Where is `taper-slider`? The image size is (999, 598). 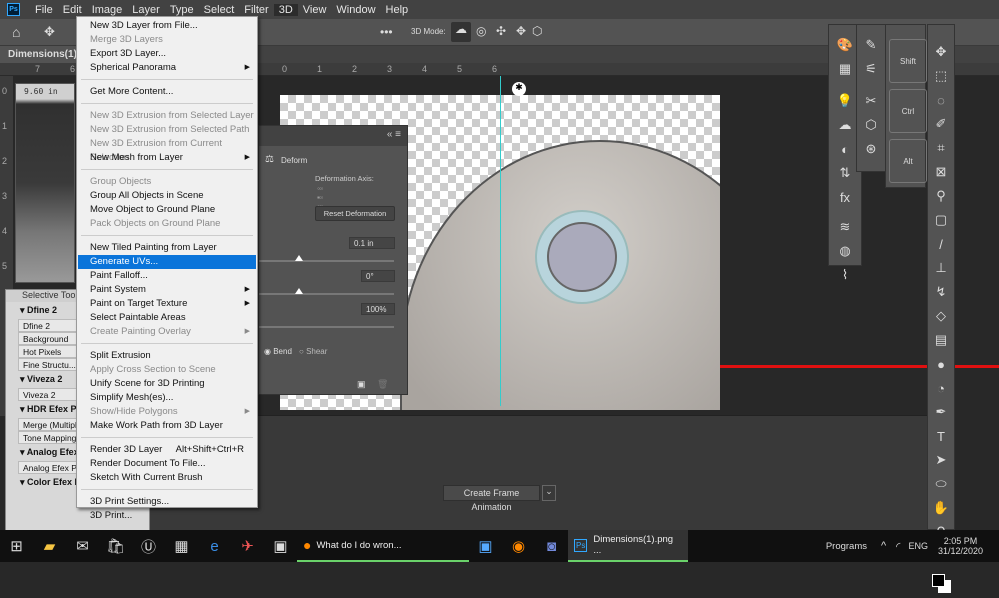
taper-slider is located at coordinates (326, 327).